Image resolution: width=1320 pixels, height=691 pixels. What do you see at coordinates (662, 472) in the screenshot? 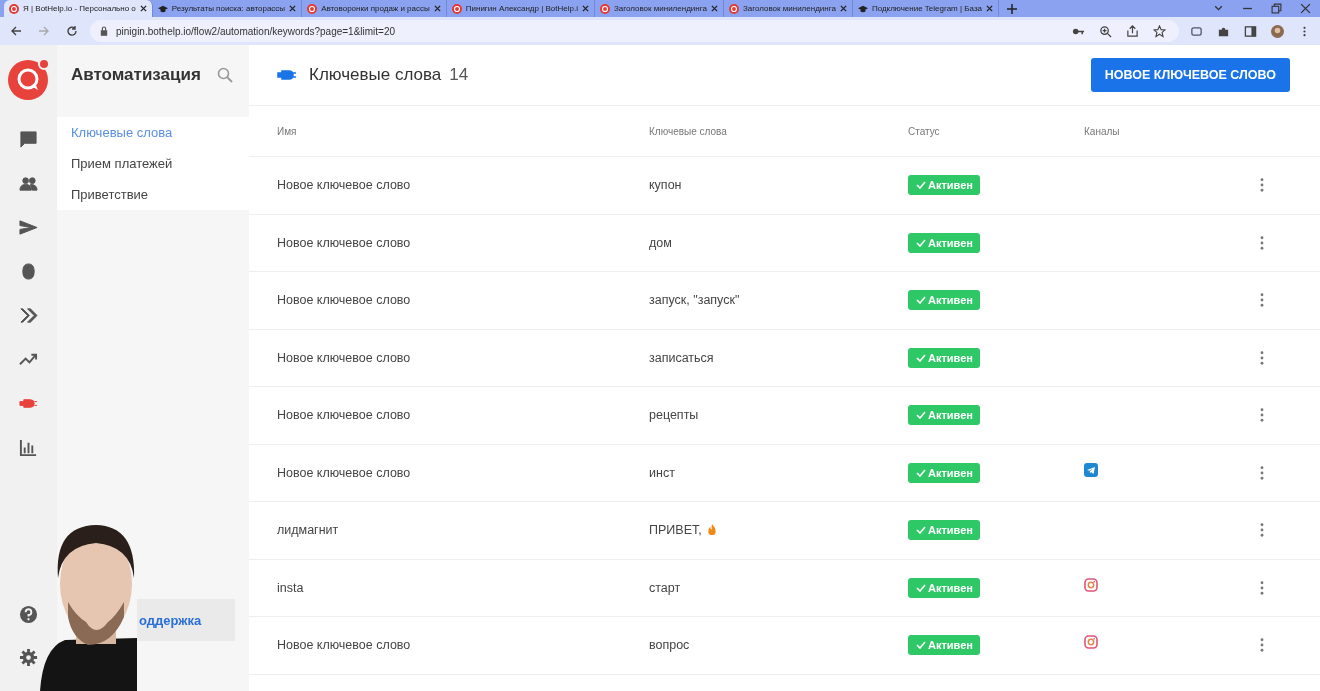
I see `keyword-text: инст` at bounding box center [662, 472].